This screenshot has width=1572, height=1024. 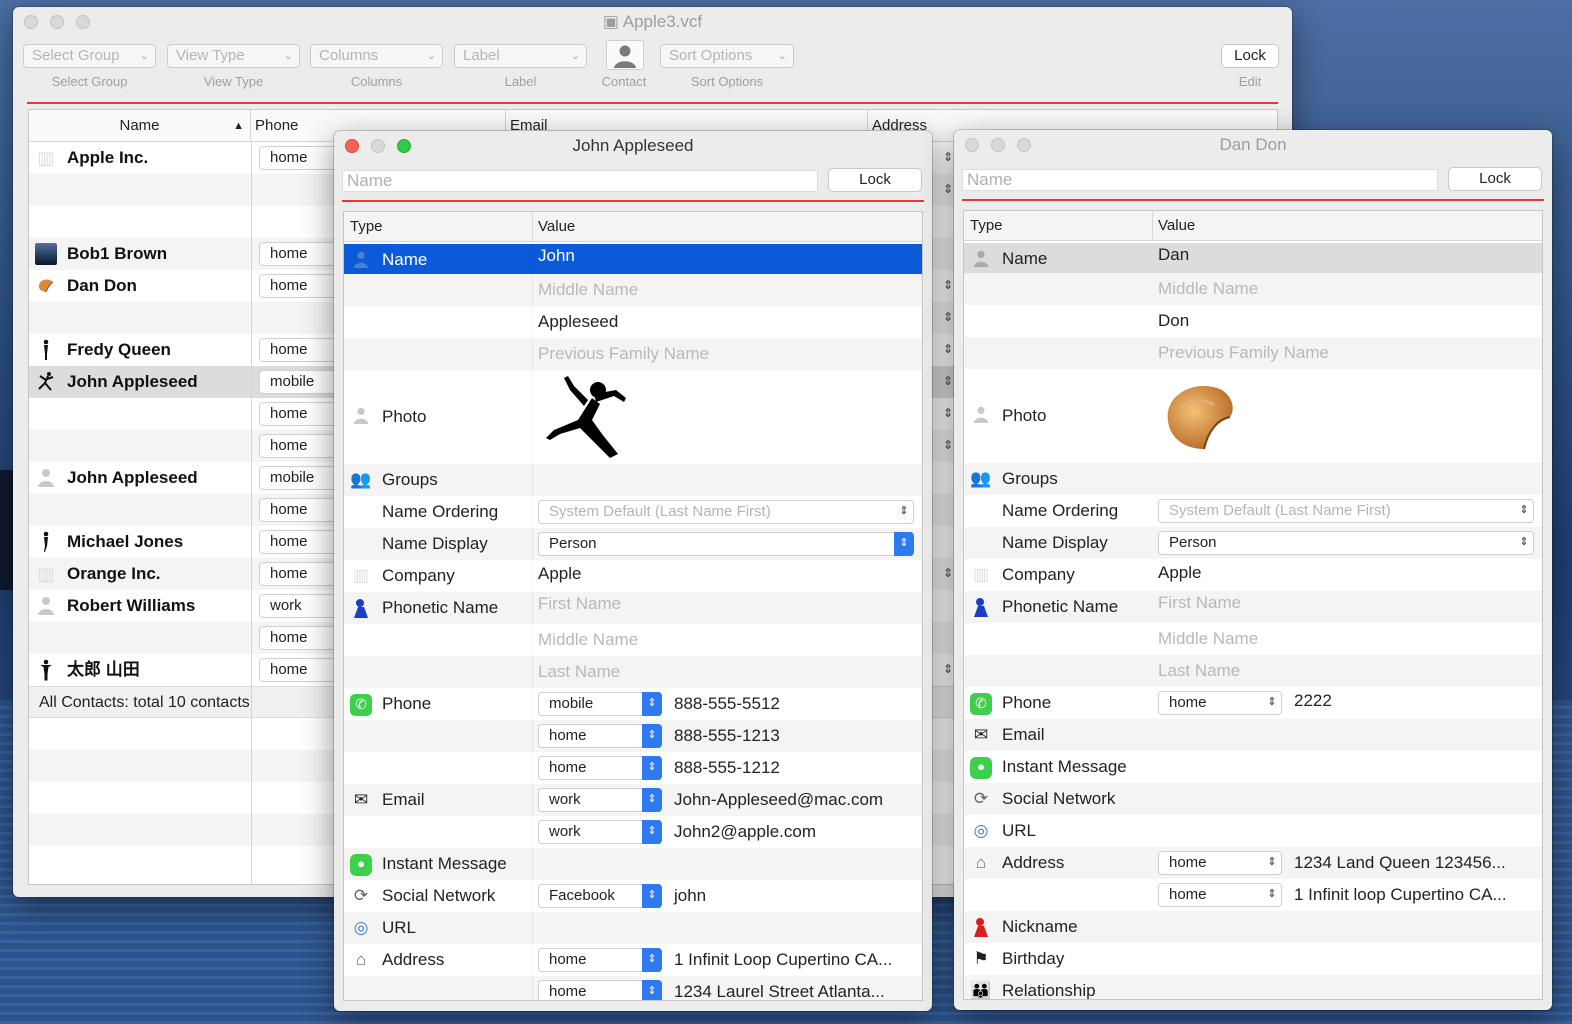 I want to click on field-row-phone: home ⇕ 888-555-1213, so click(x=633, y=736).